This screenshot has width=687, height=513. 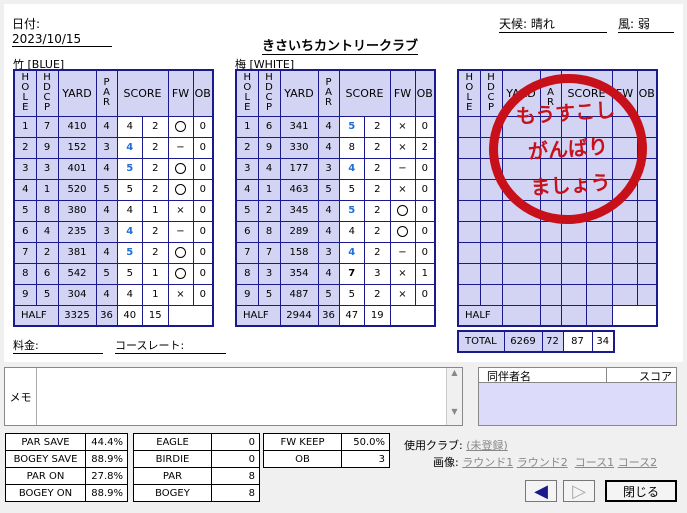 What do you see at coordinates (77, 147) in the screenshot?
I see `hole-yard: 152` at bounding box center [77, 147].